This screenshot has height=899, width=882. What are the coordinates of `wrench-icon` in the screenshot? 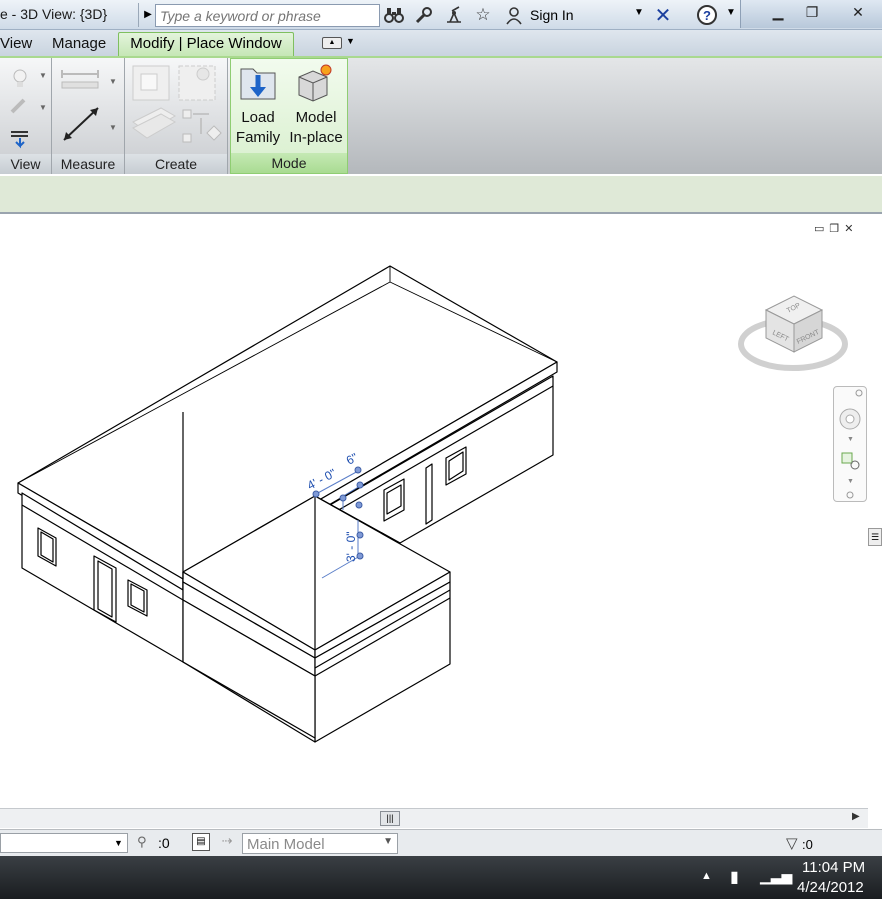 It's located at (424, 15).